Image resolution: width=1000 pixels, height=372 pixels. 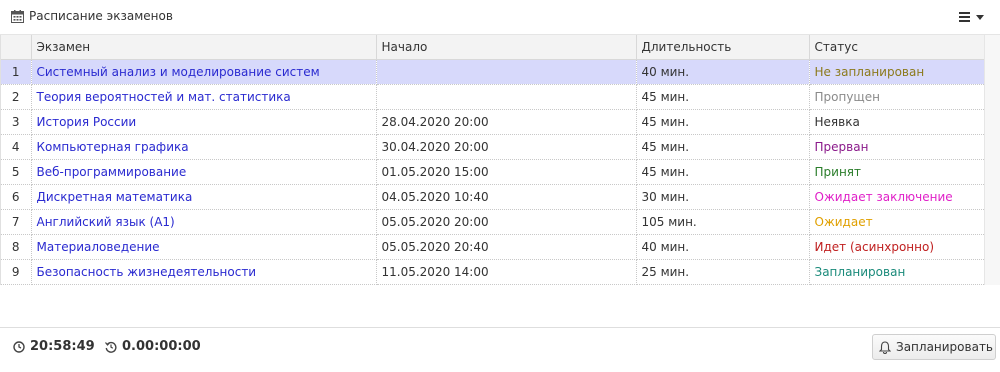 What do you see at coordinates (204, 172) in the screenshot?
I see `exam-name: Веб-программирование` at bounding box center [204, 172].